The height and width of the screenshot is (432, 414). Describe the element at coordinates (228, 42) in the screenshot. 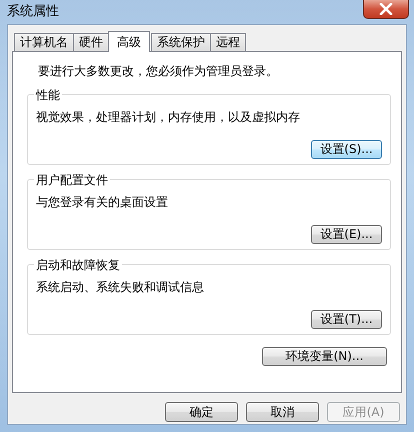

I see `tab: 远程` at that location.